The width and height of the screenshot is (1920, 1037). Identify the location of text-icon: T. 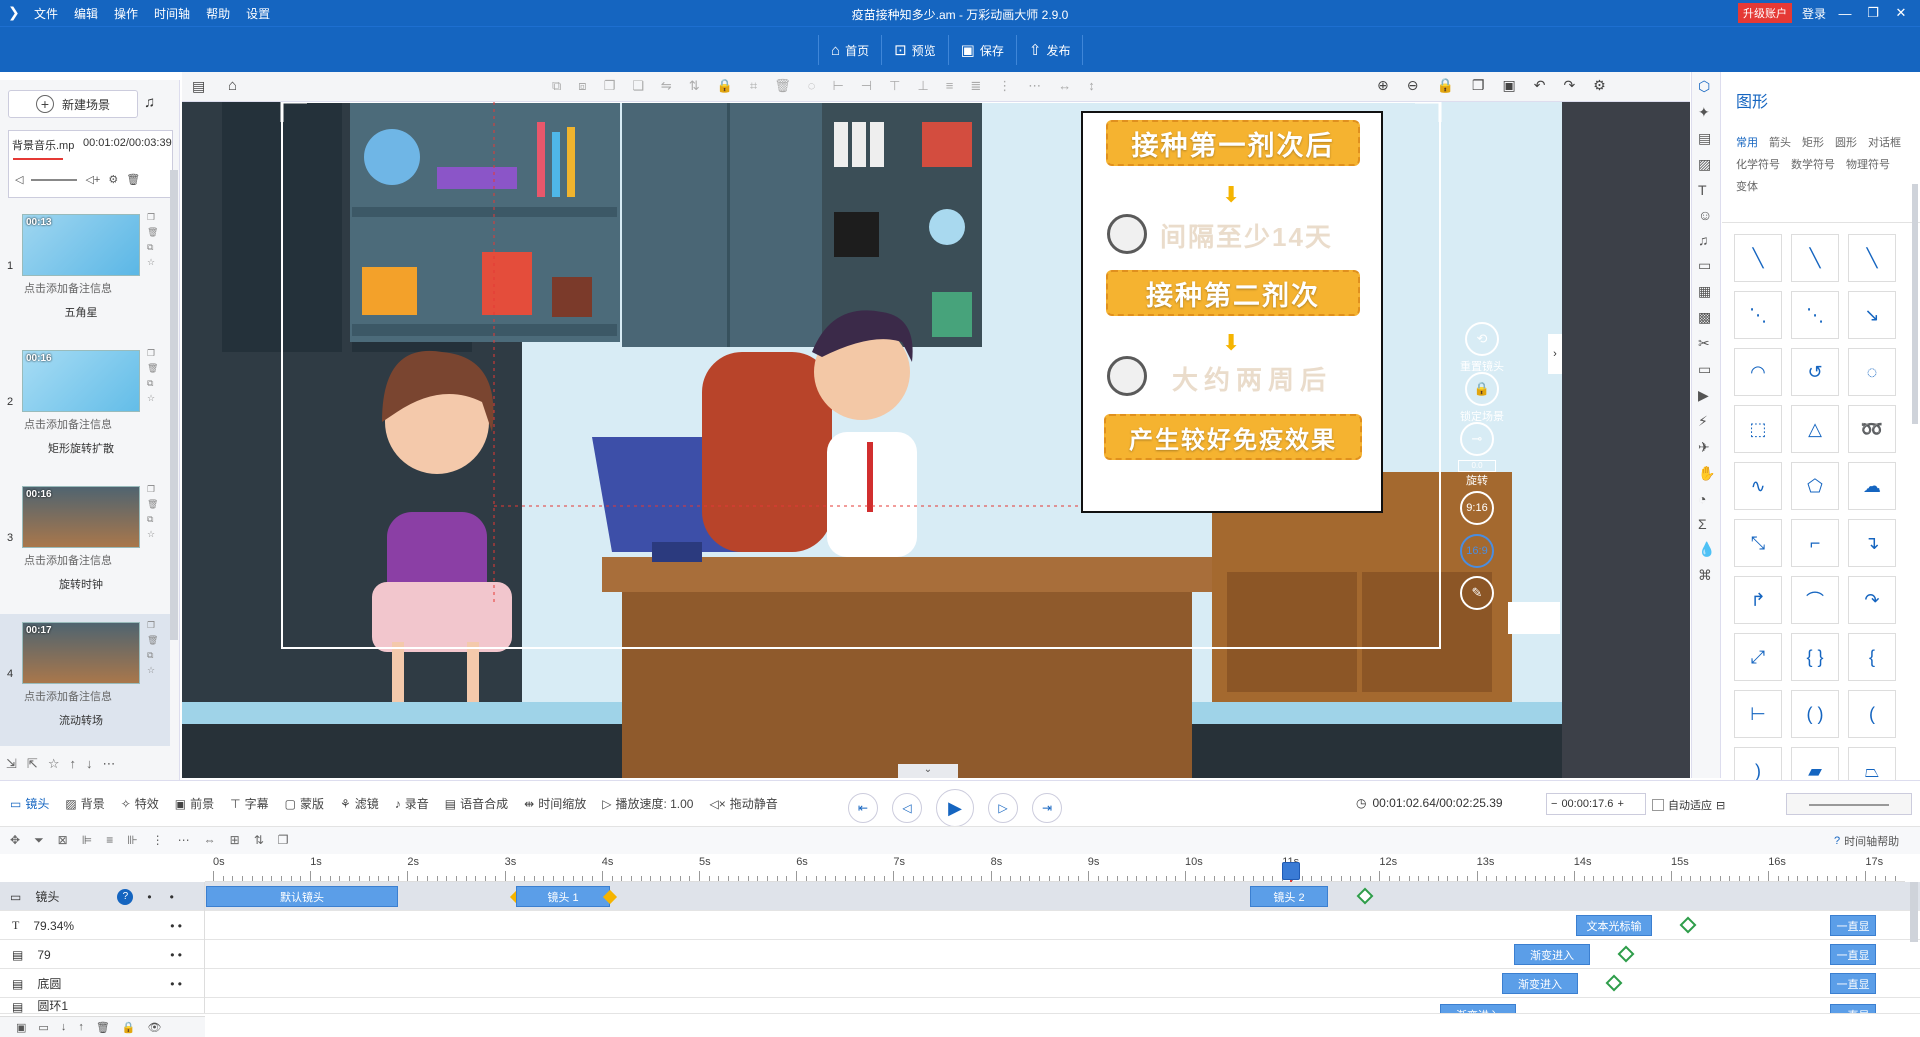
(1706, 190).